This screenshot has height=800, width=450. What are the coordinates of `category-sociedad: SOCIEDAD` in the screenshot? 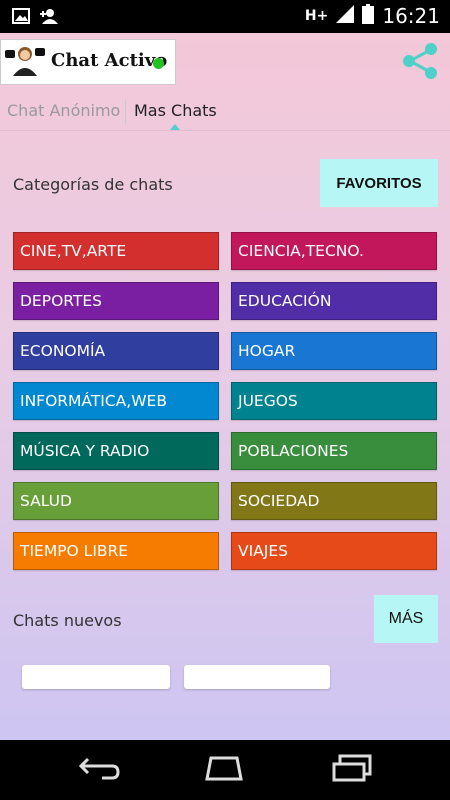 It's located at (334, 501).